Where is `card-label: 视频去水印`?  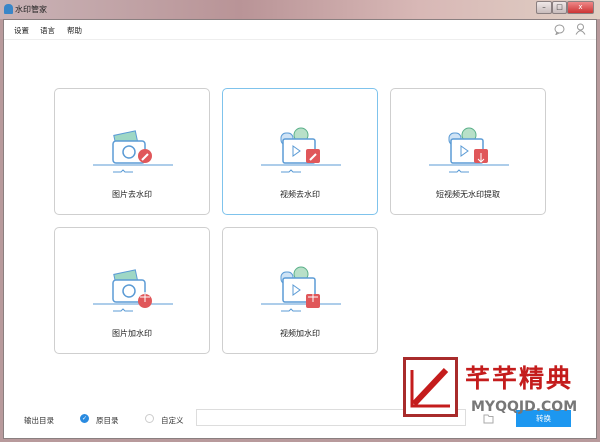
card-label: 视频去水印 is located at coordinates (300, 194).